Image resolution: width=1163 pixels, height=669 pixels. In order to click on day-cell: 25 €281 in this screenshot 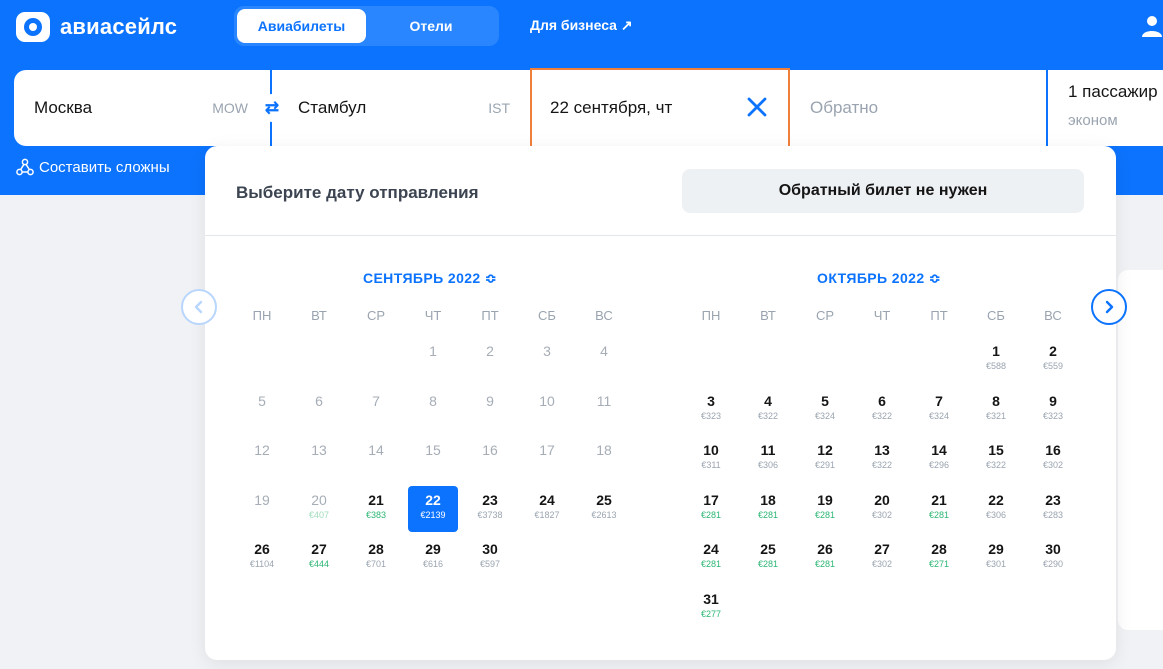, I will do `click(768, 558)`.